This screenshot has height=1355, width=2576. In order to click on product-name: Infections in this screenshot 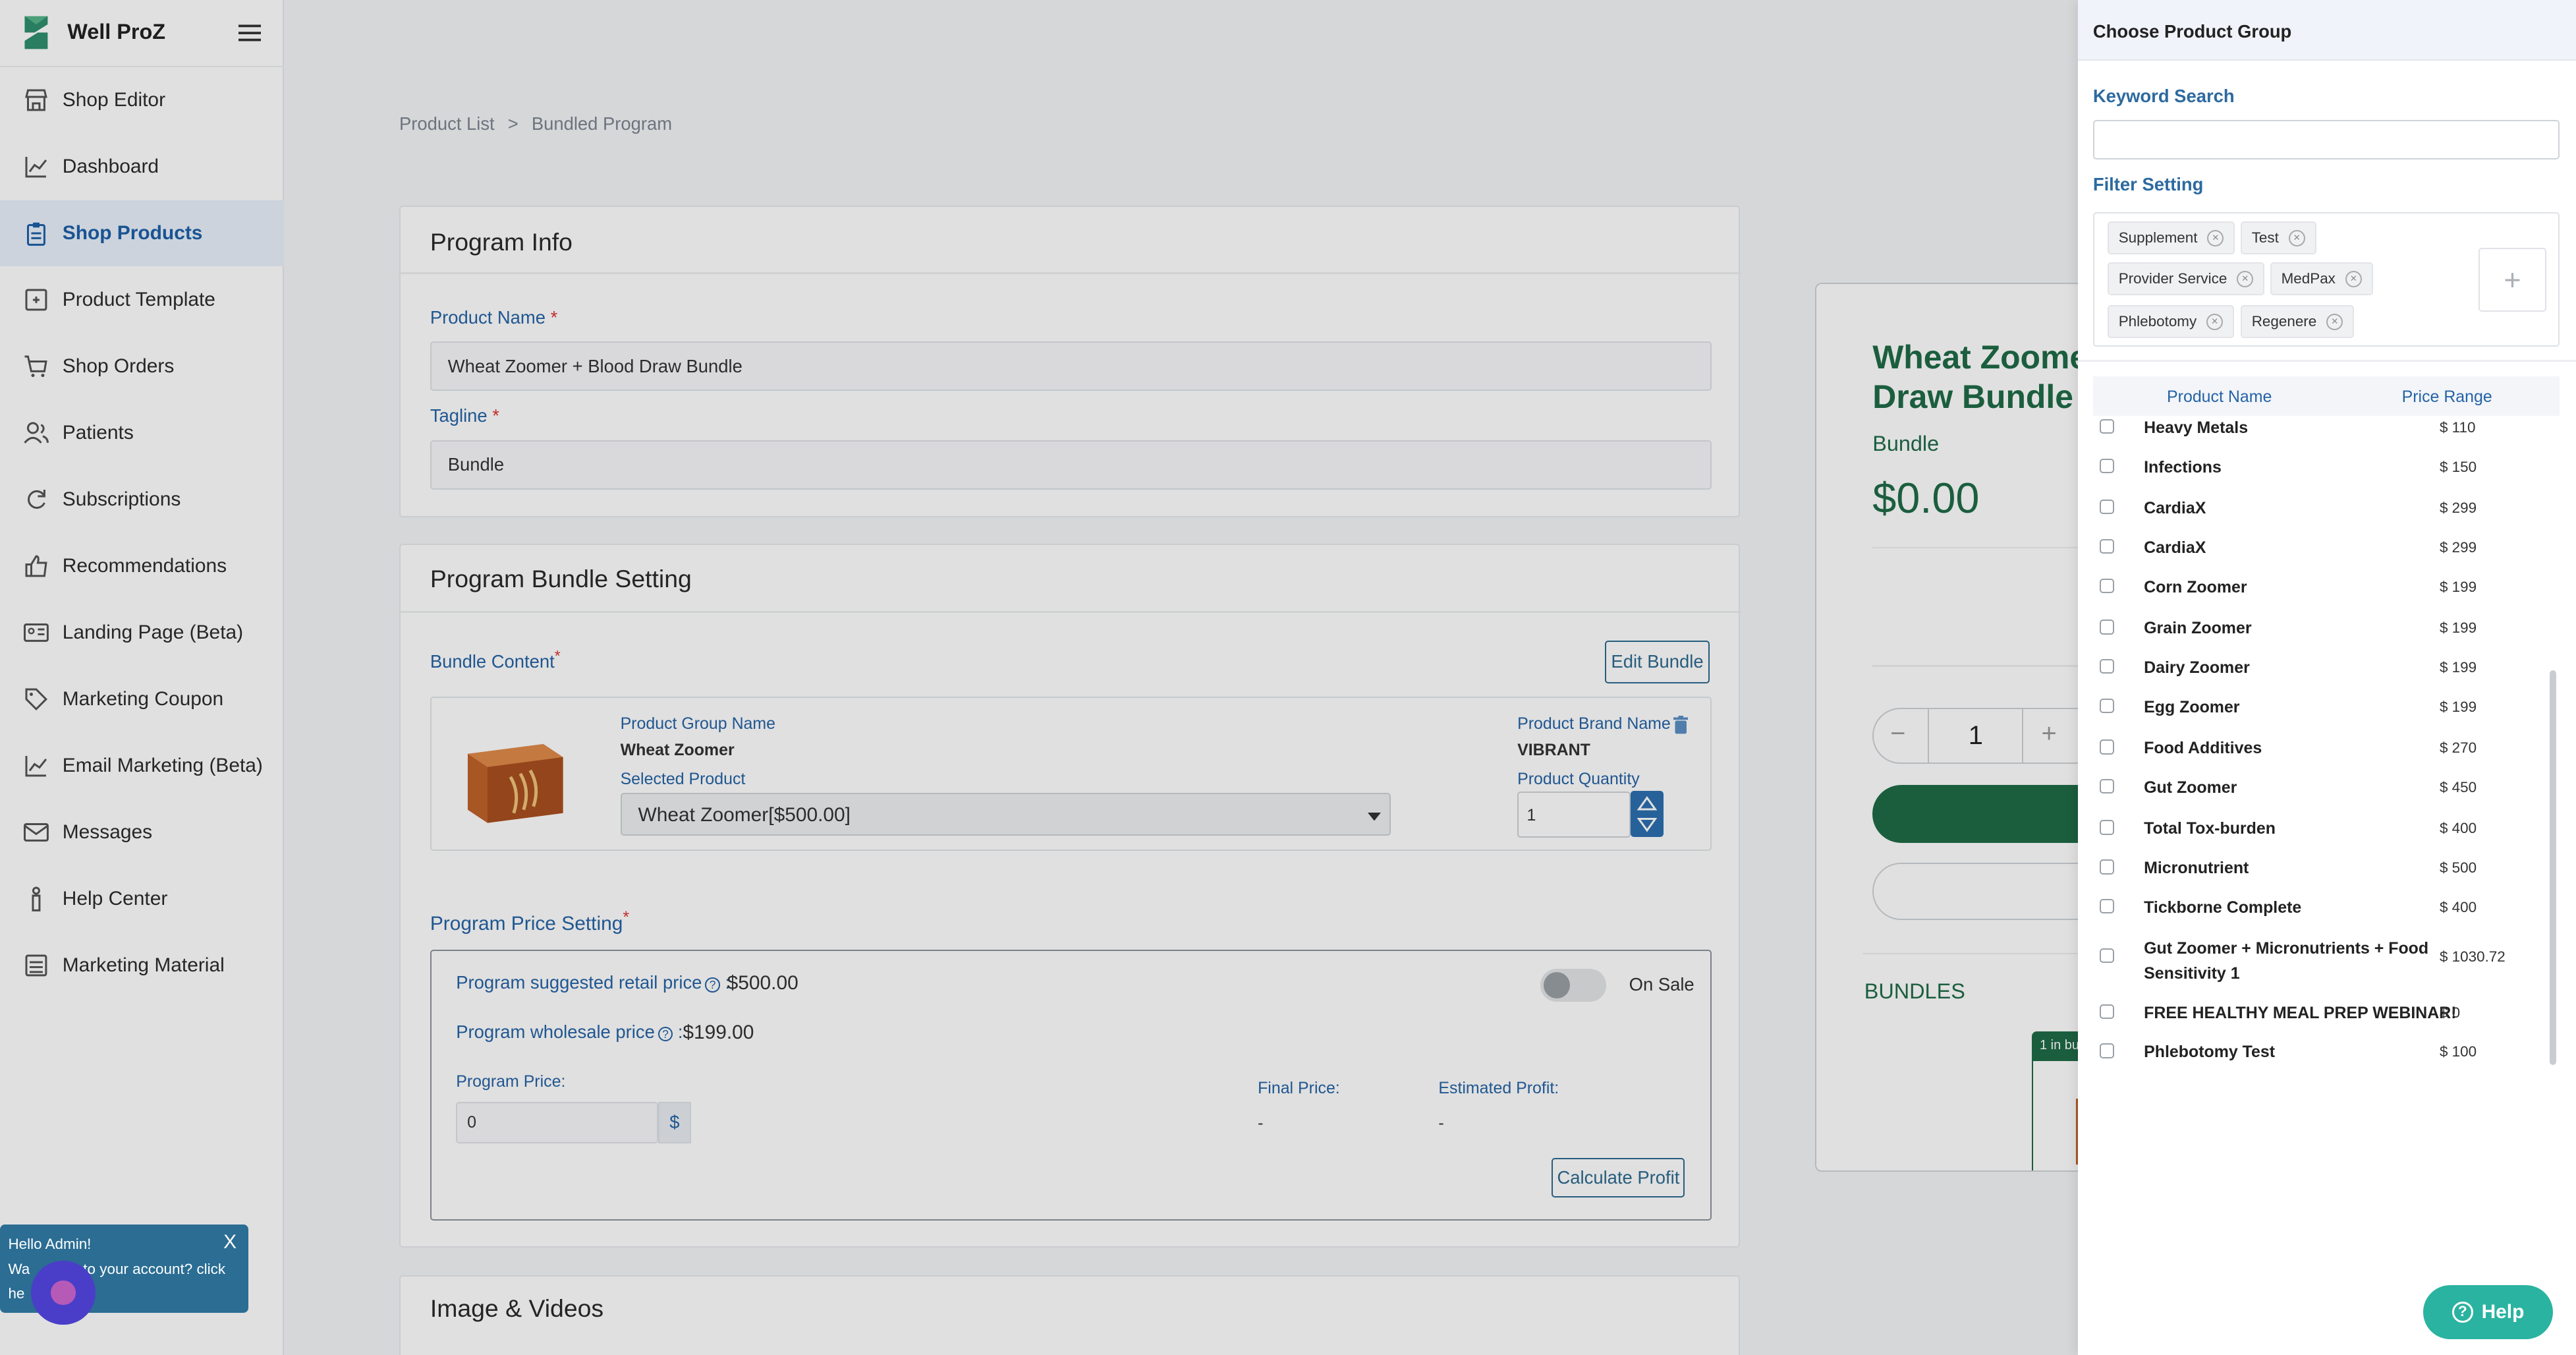, I will do `click(2183, 466)`.